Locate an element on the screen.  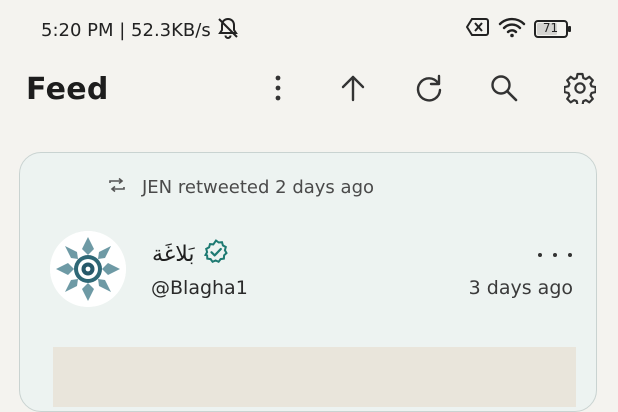
overflow-menu-button is located at coordinates (278, 90).